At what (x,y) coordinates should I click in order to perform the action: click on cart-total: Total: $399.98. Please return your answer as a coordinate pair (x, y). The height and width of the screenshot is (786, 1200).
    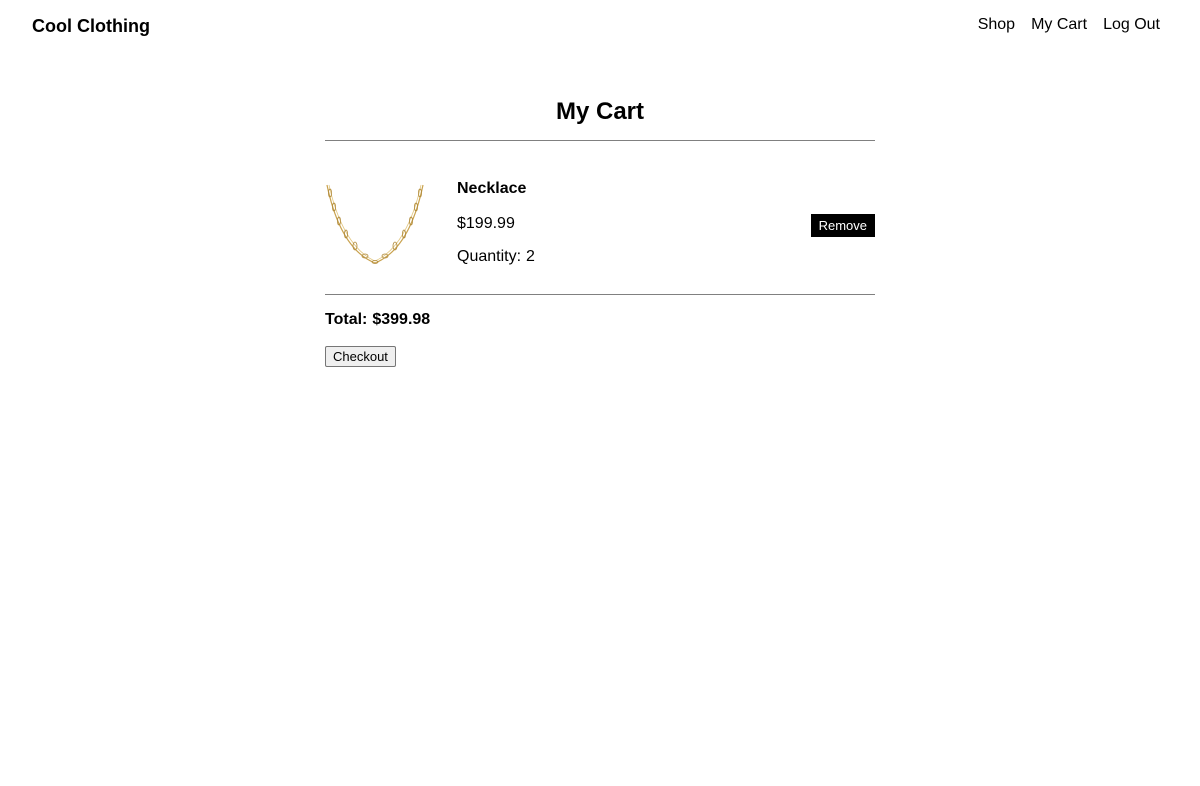
    Looking at the image, I should click on (600, 320).